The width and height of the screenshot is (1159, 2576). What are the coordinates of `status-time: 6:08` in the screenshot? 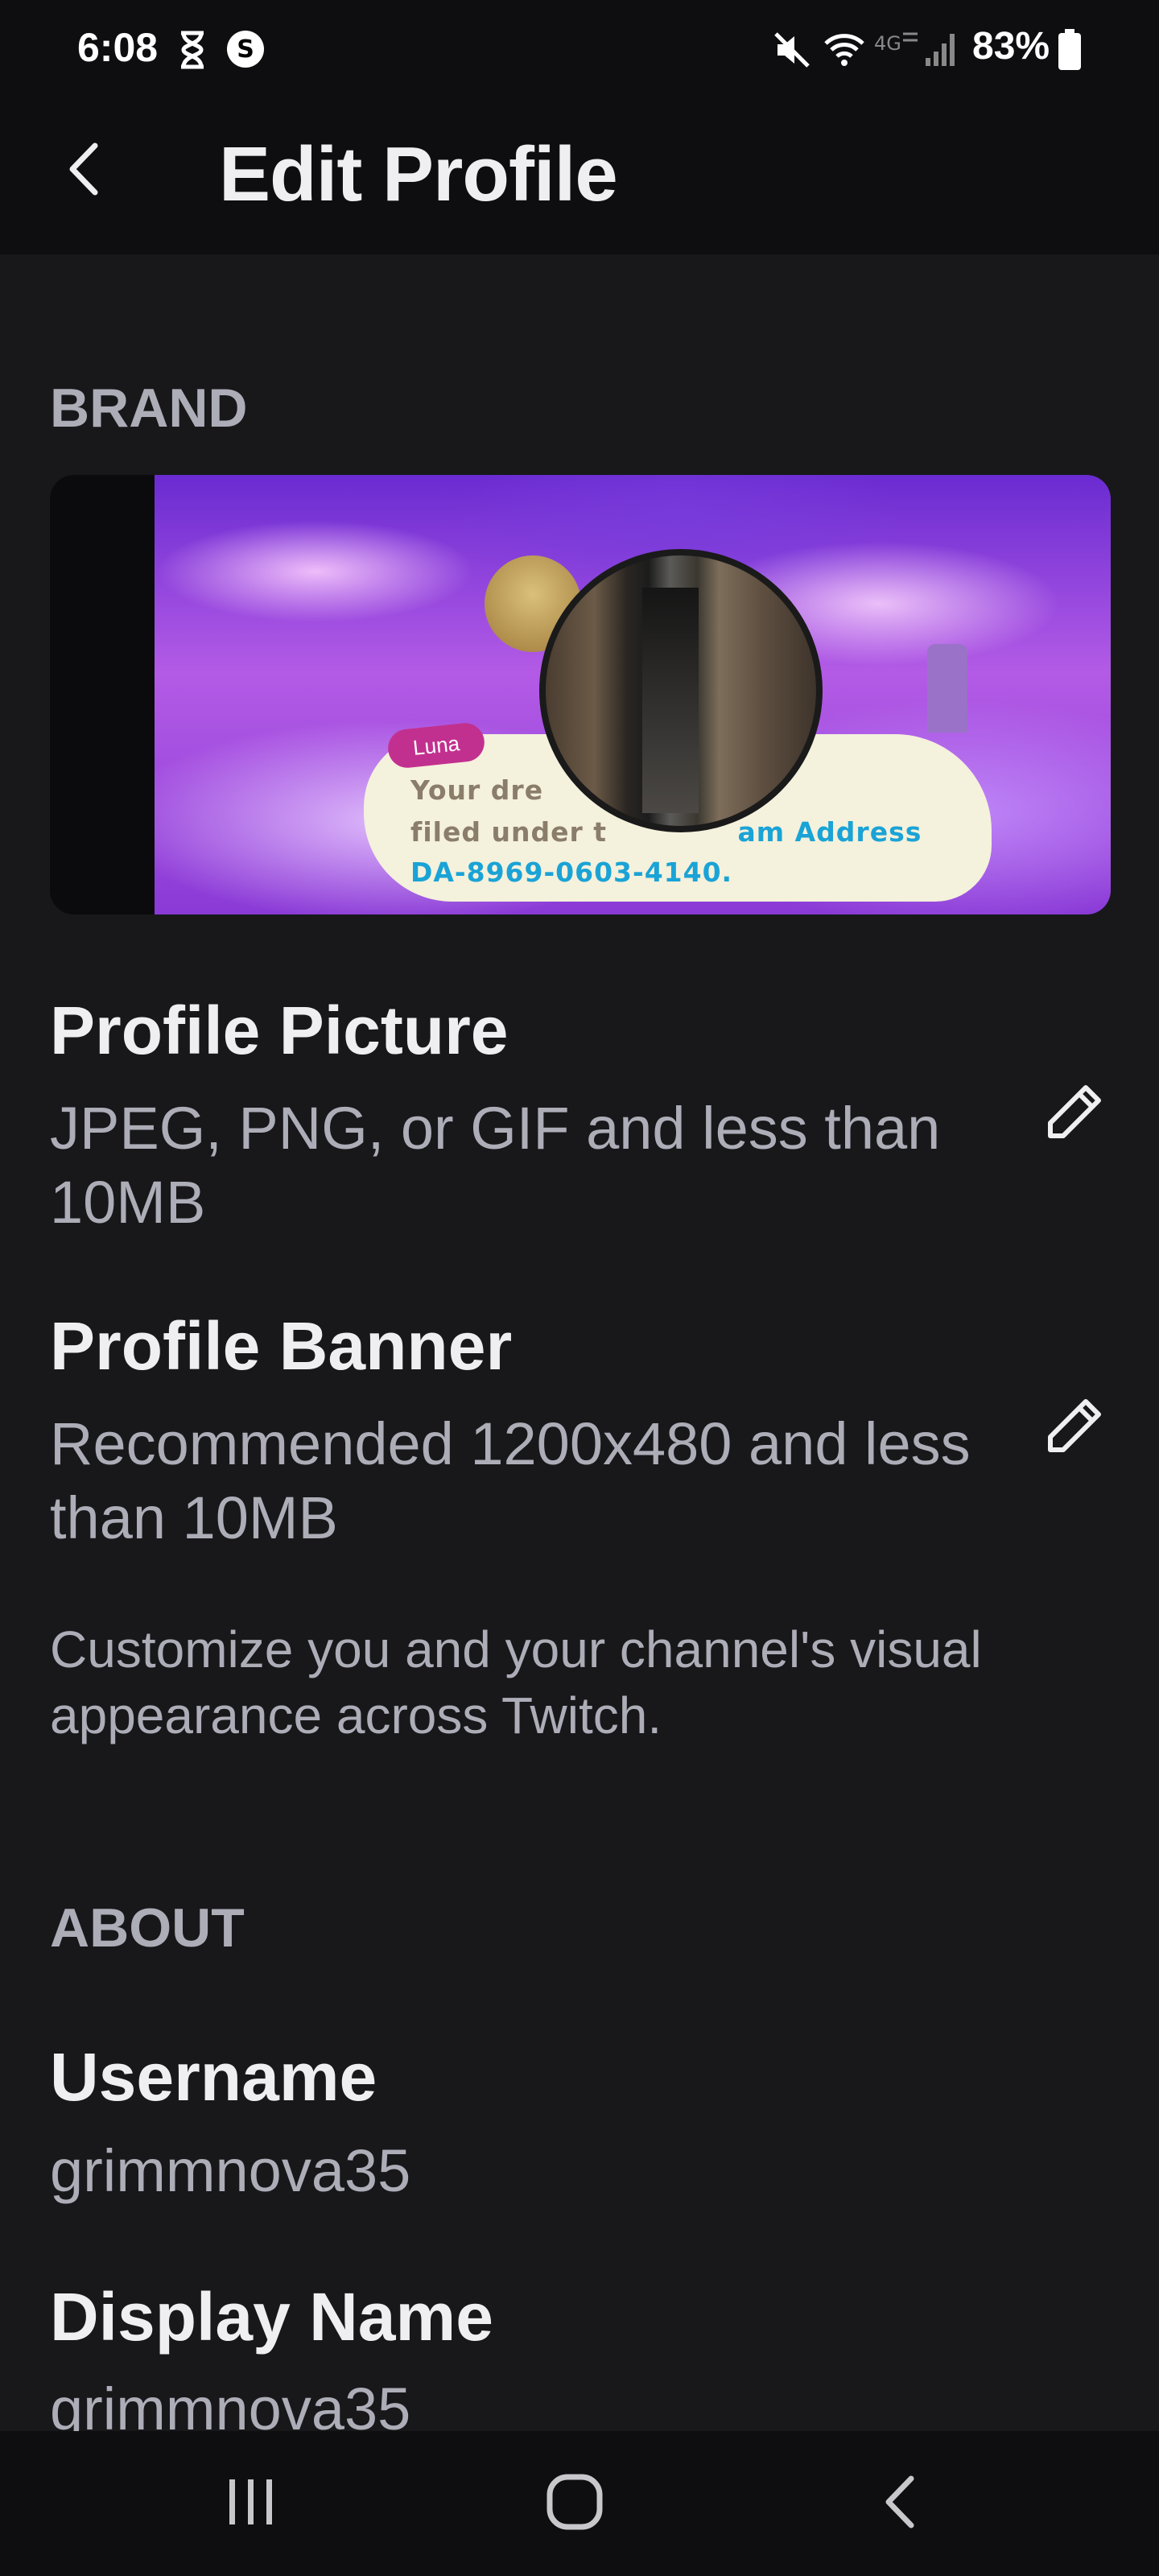 It's located at (118, 47).